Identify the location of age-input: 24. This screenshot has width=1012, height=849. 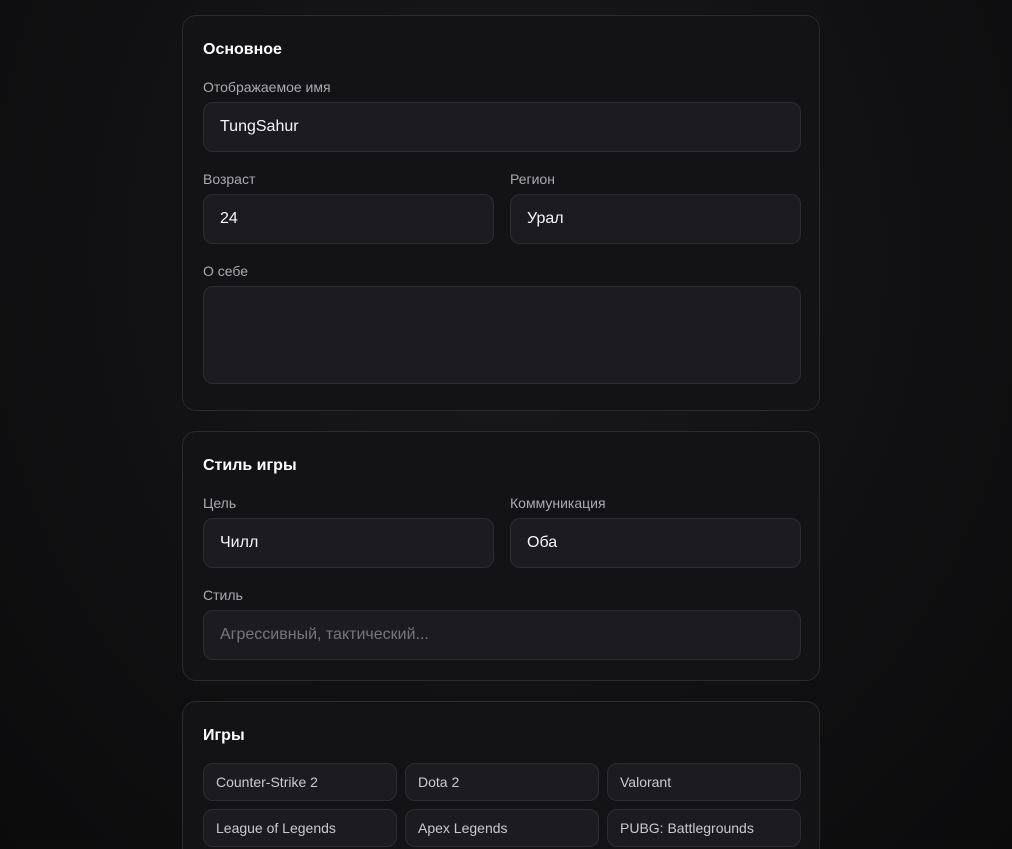
(348, 219).